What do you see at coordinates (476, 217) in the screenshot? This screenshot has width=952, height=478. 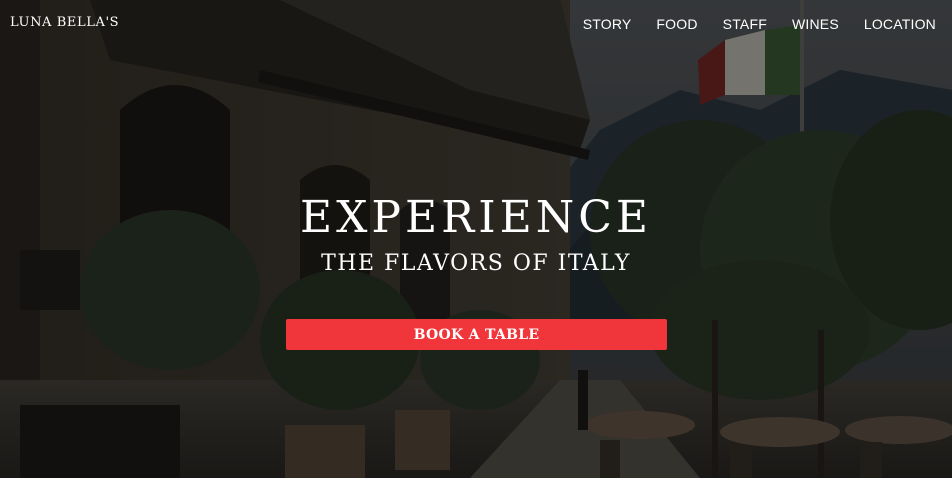 I see `hero-headline: EXPERIENCE` at bounding box center [476, 217].